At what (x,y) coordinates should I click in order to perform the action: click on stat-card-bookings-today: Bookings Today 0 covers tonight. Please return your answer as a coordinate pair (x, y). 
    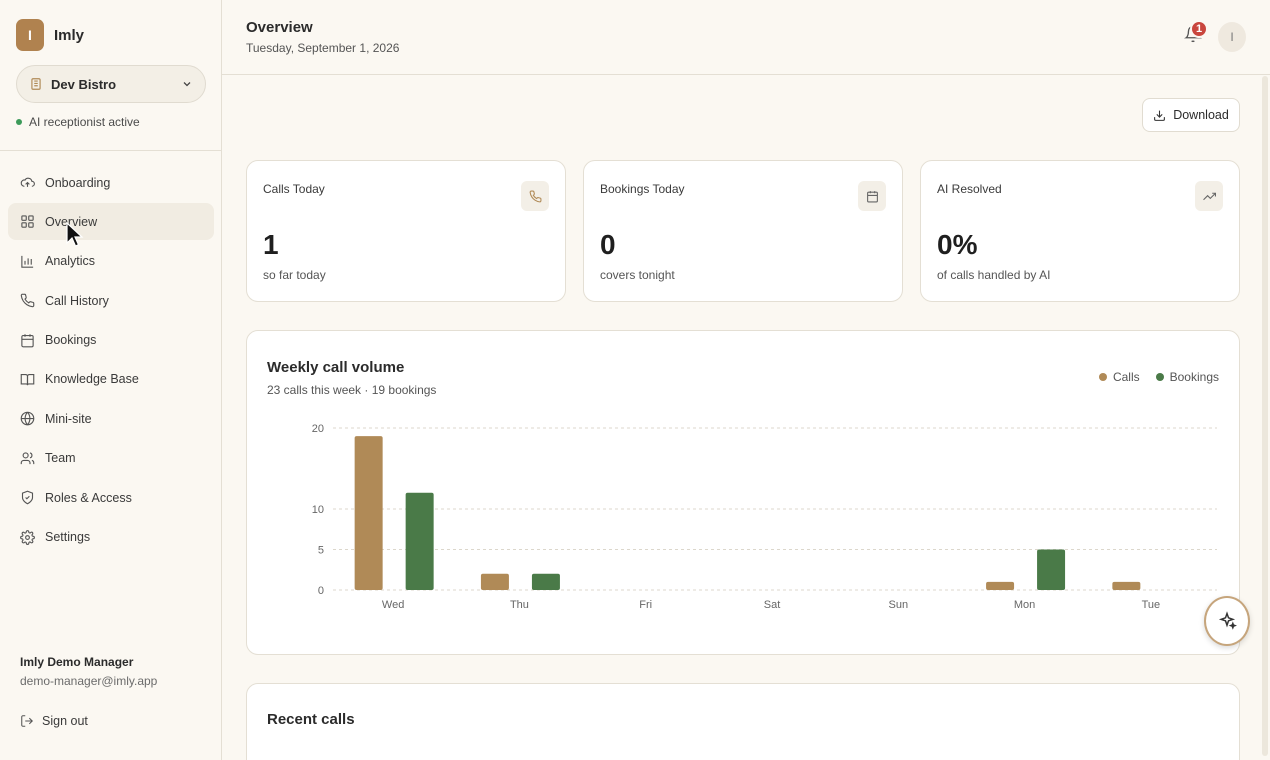
    Looking at the image, I should click on (743, 231).